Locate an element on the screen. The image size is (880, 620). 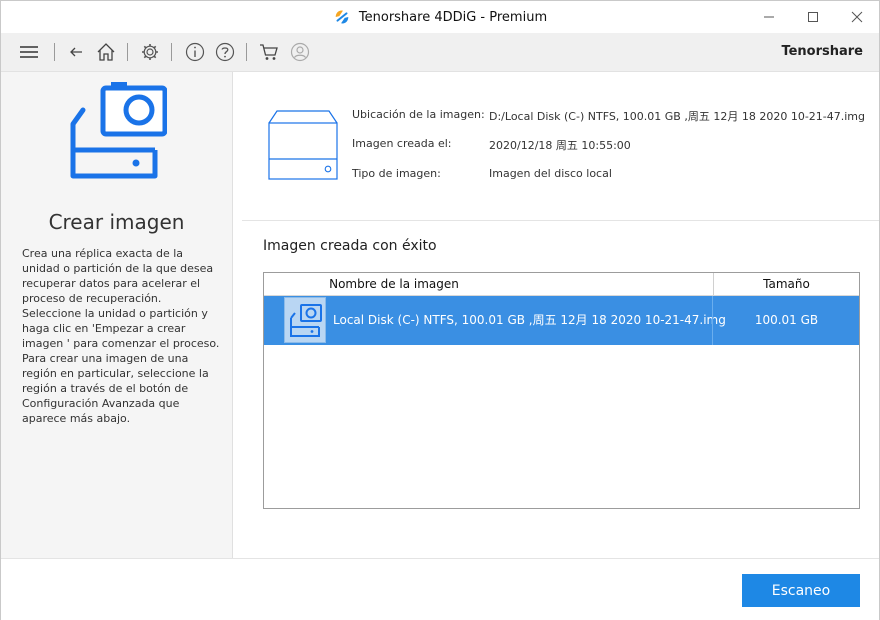
help-icon is located at coordinates (225, 52).